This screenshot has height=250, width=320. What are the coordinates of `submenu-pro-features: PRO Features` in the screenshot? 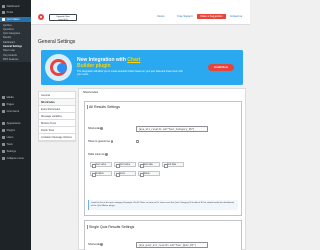 It's located at (15, 59).